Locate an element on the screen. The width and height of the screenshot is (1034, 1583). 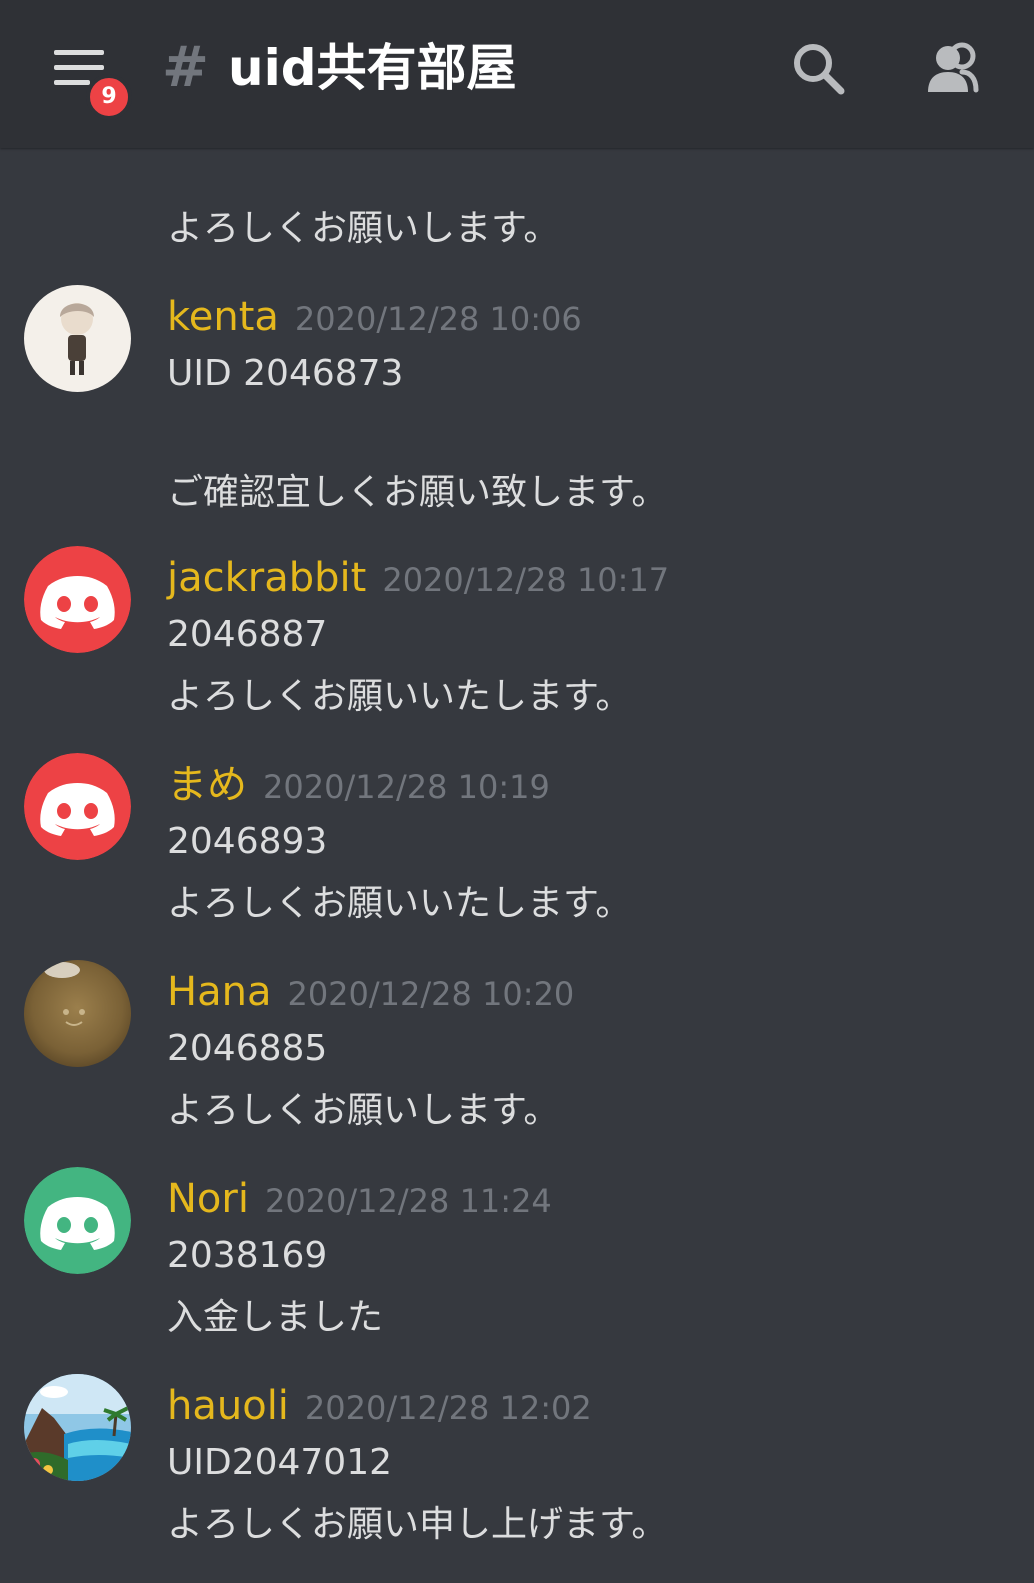
message-text: 入金しました is located at coordinates (275, 1317).